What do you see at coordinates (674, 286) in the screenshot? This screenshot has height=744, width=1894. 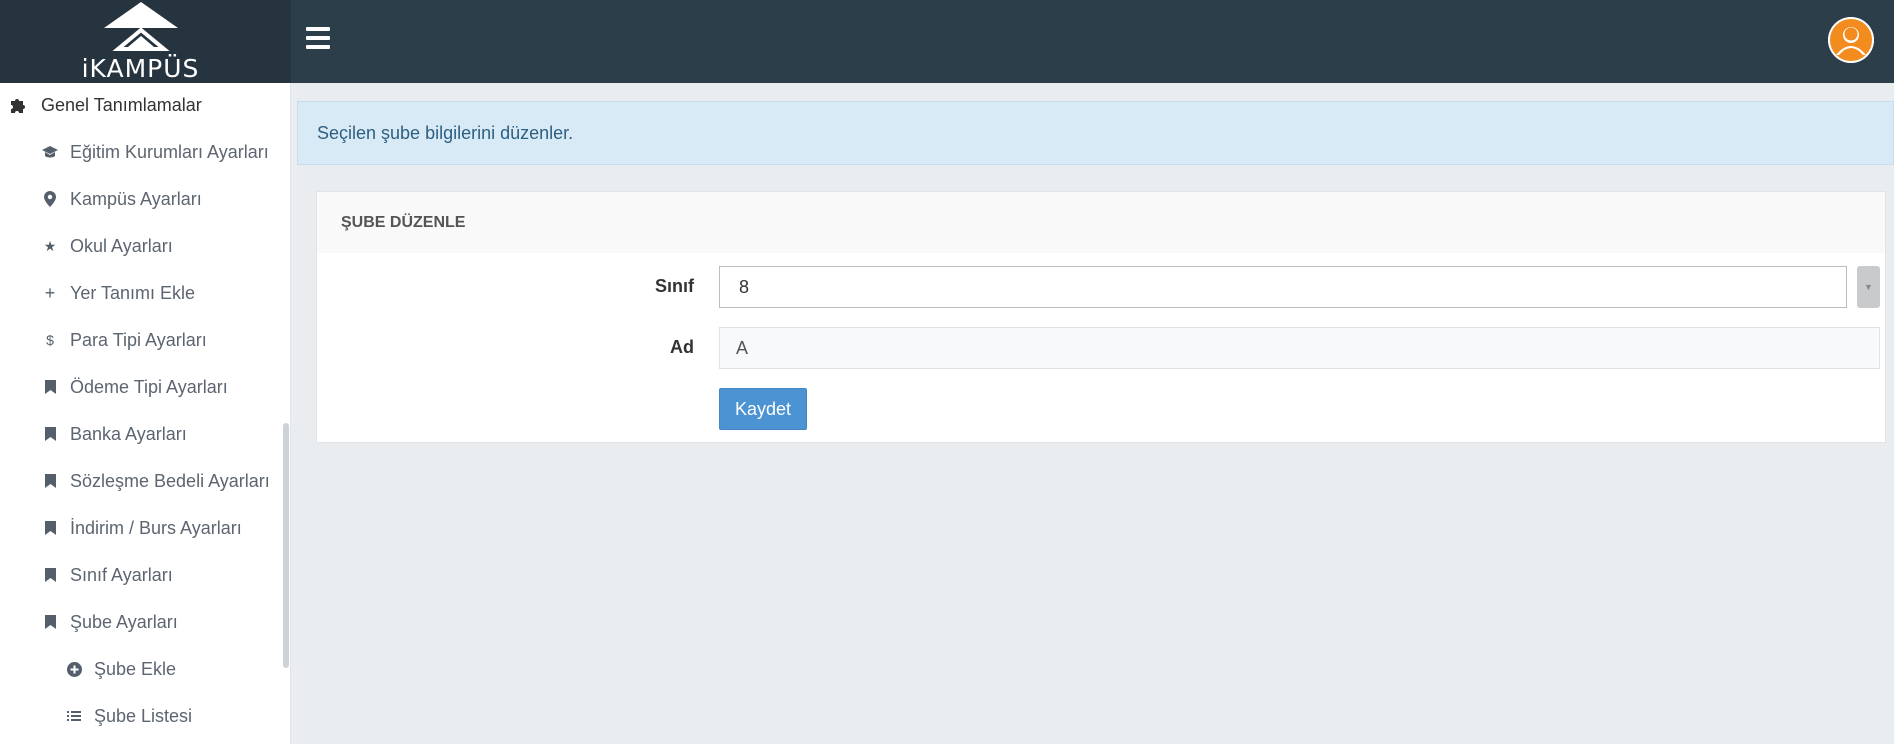 I see `class-label: Sınıf` at bounding box center [674, 286].